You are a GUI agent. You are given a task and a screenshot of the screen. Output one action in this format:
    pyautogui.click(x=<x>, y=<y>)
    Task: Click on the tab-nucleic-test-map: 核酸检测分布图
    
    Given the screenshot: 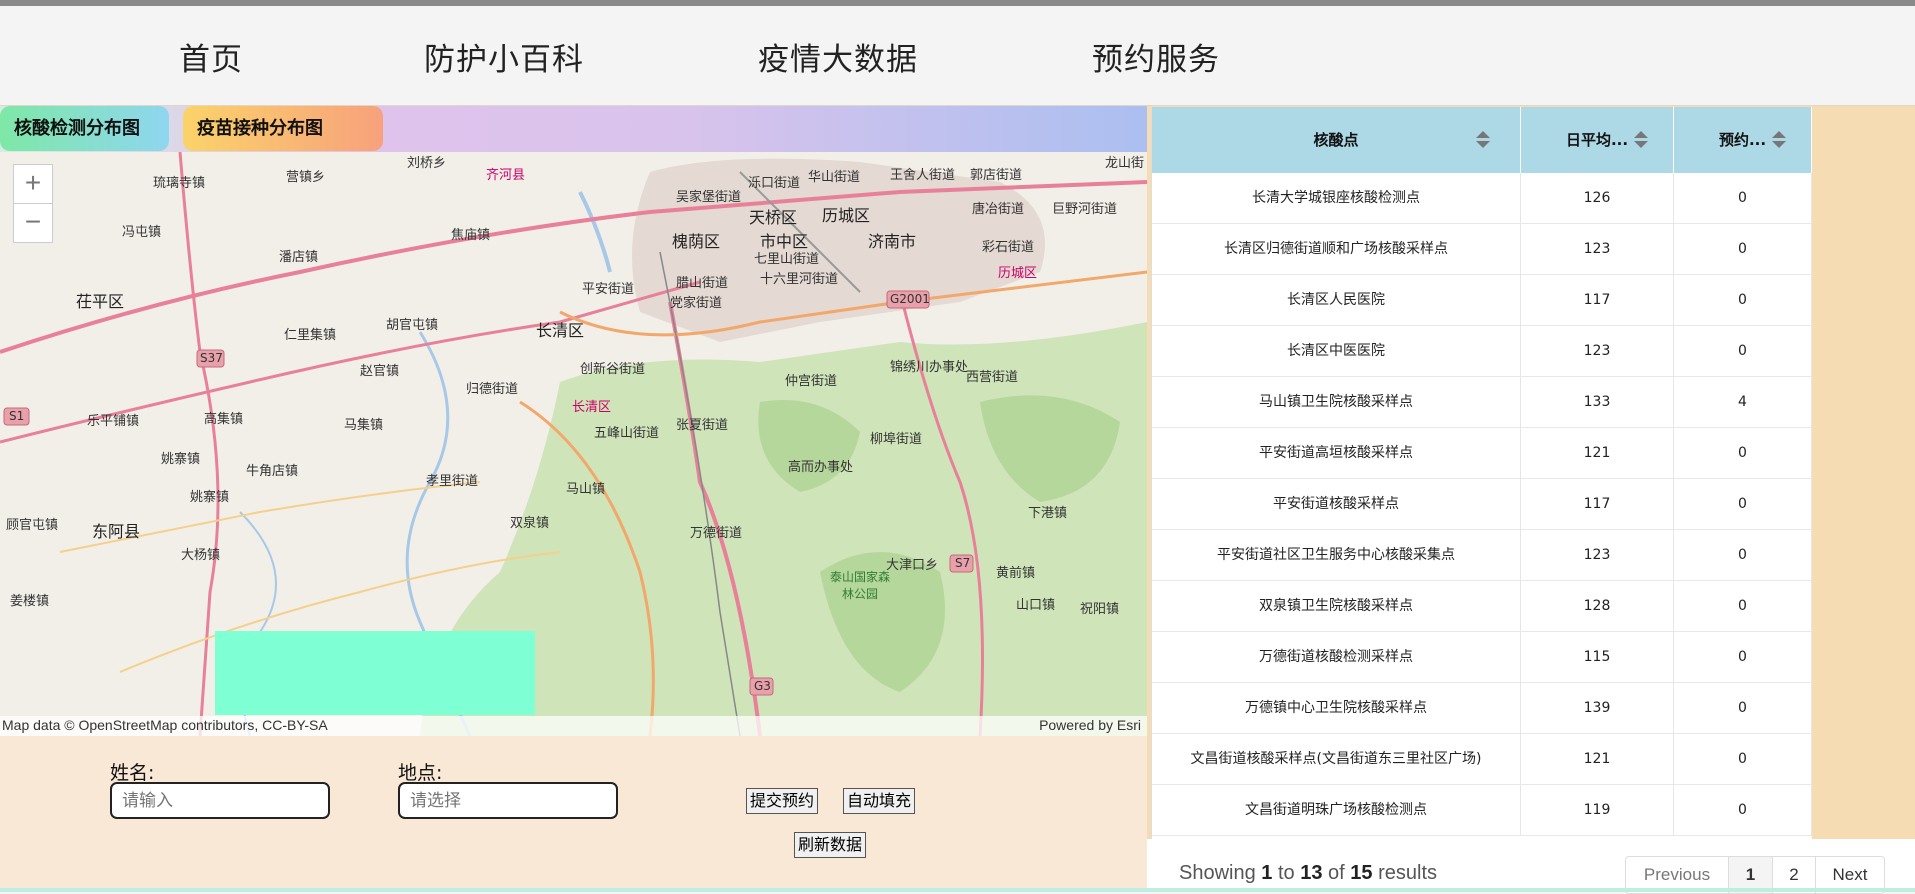 What is the action you would take?
    pyautogui.click(x=84, y=128)
    